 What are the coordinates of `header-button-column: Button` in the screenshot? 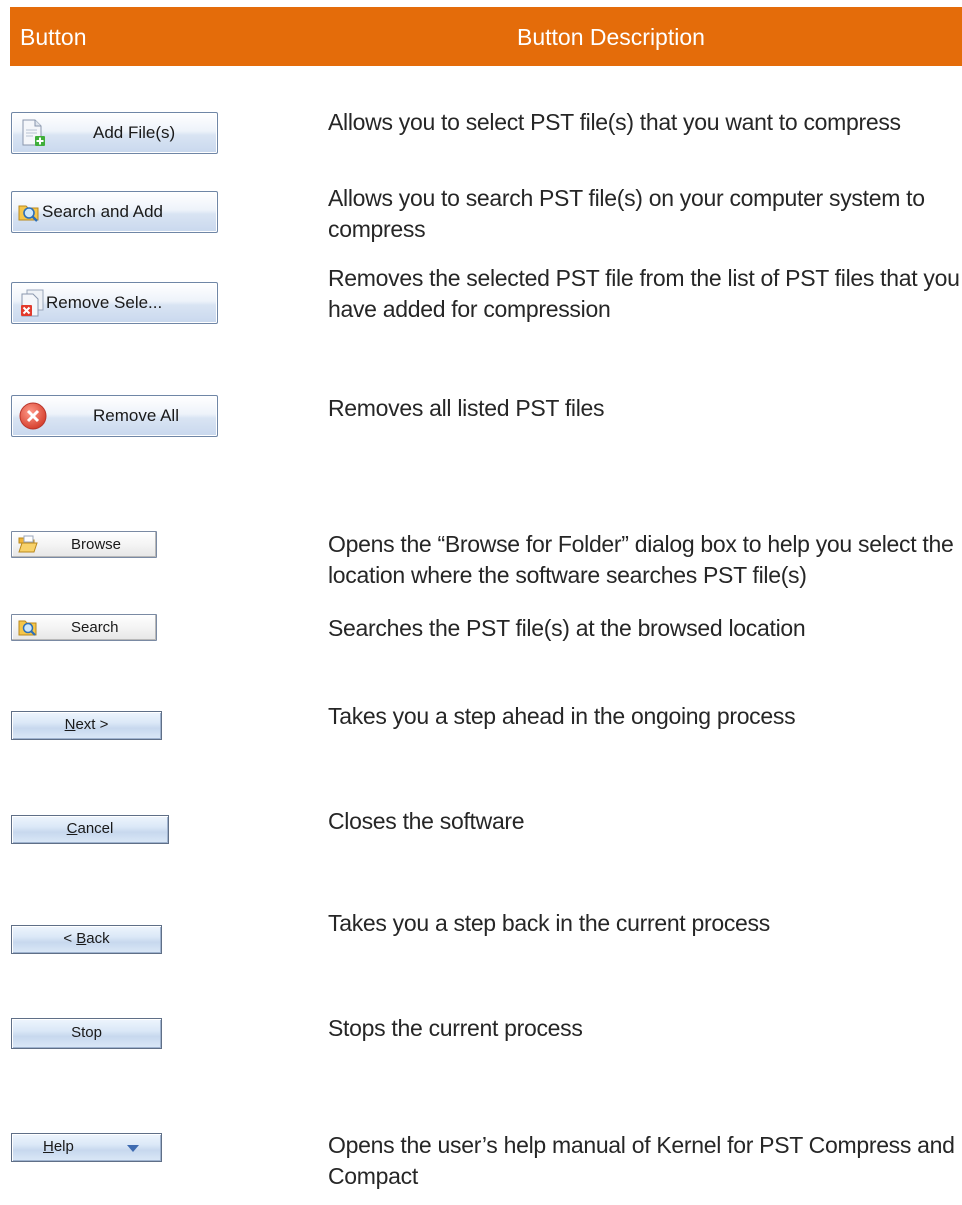 It's located at (53, 37).